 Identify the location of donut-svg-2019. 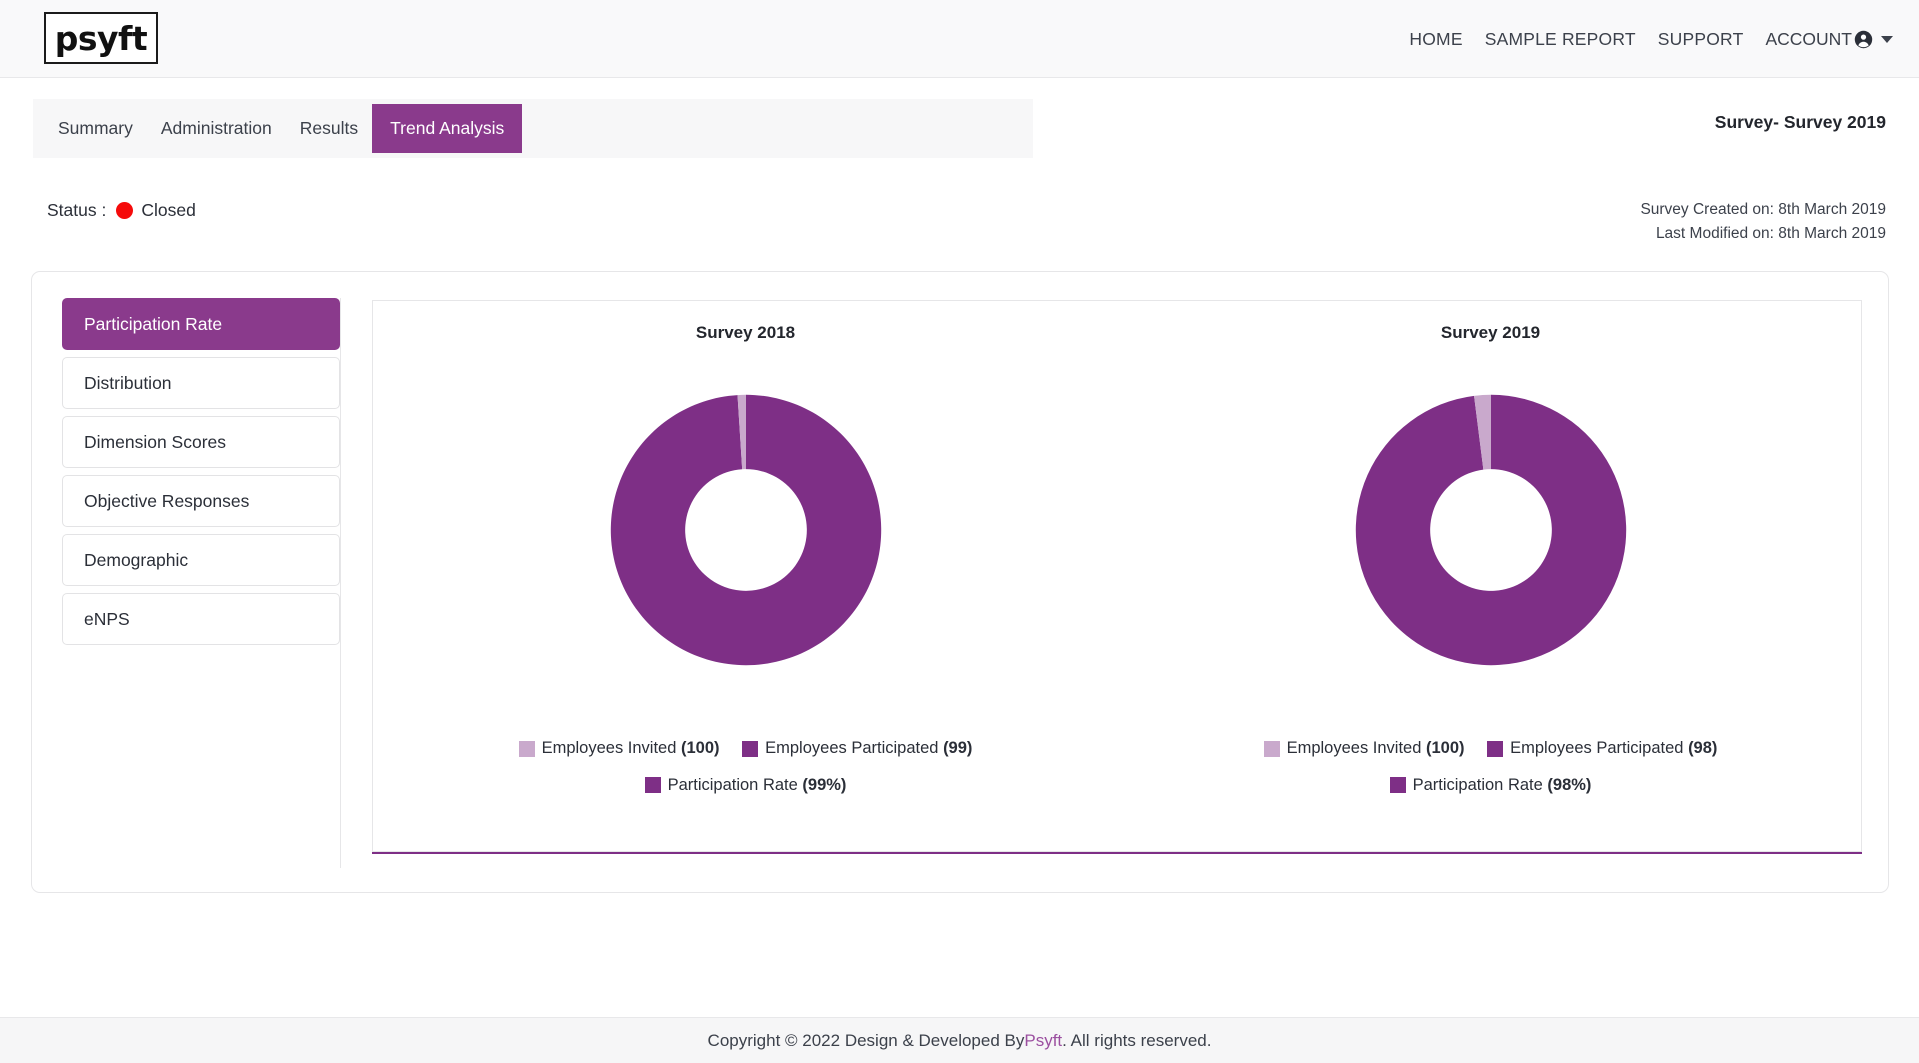
(1490, 530).